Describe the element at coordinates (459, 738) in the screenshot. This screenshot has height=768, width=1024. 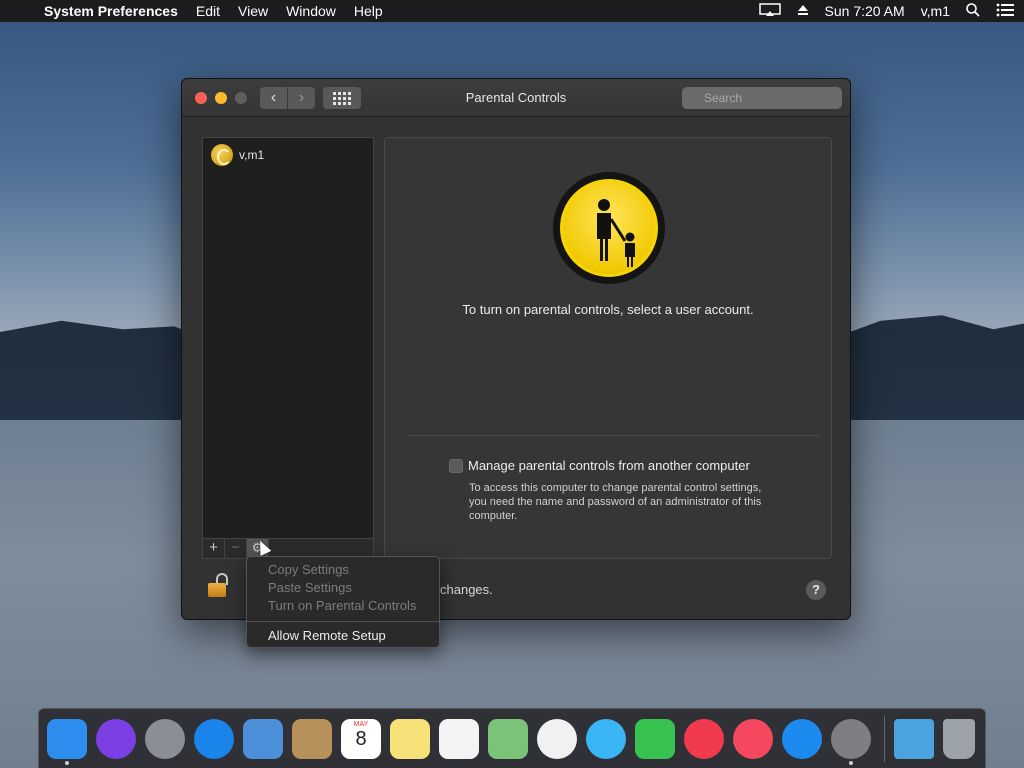
I see `reminders-icon` at that location.